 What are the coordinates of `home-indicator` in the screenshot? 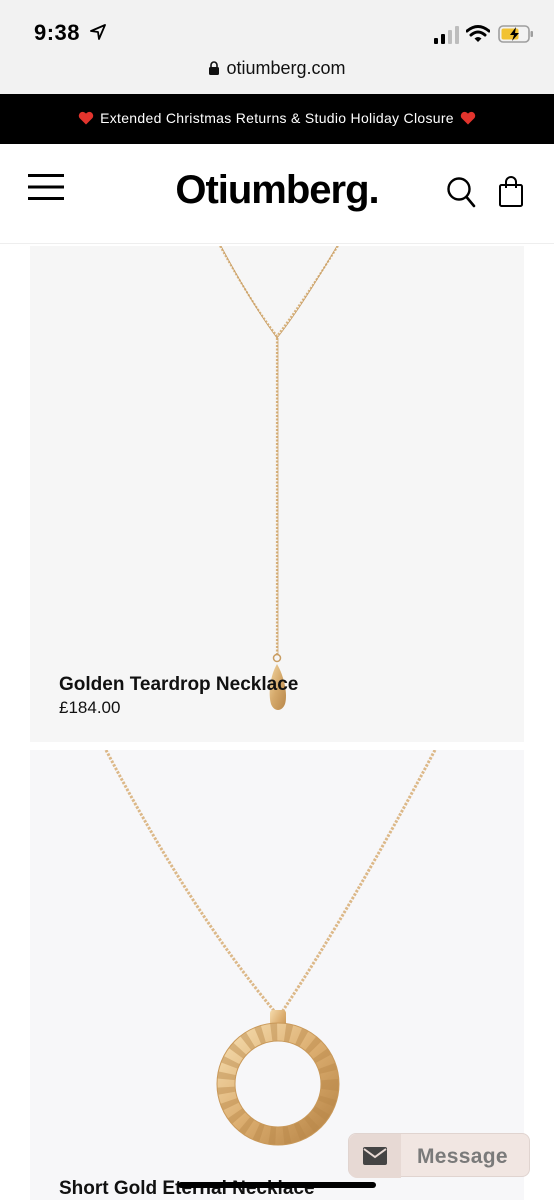 It's located at (277, 1185).